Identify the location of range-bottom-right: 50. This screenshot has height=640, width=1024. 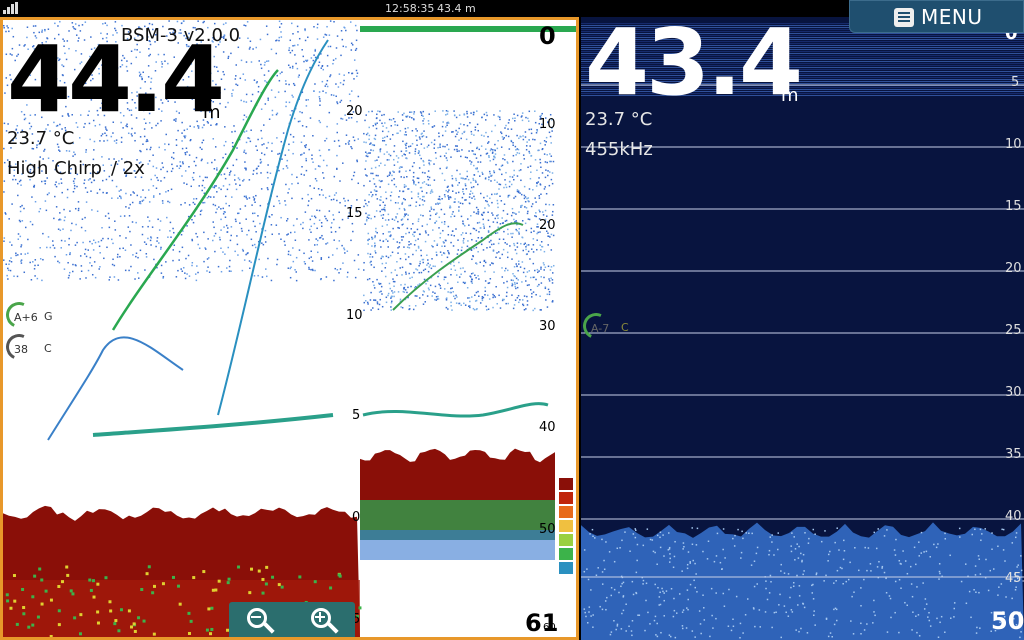
(1007, 621).